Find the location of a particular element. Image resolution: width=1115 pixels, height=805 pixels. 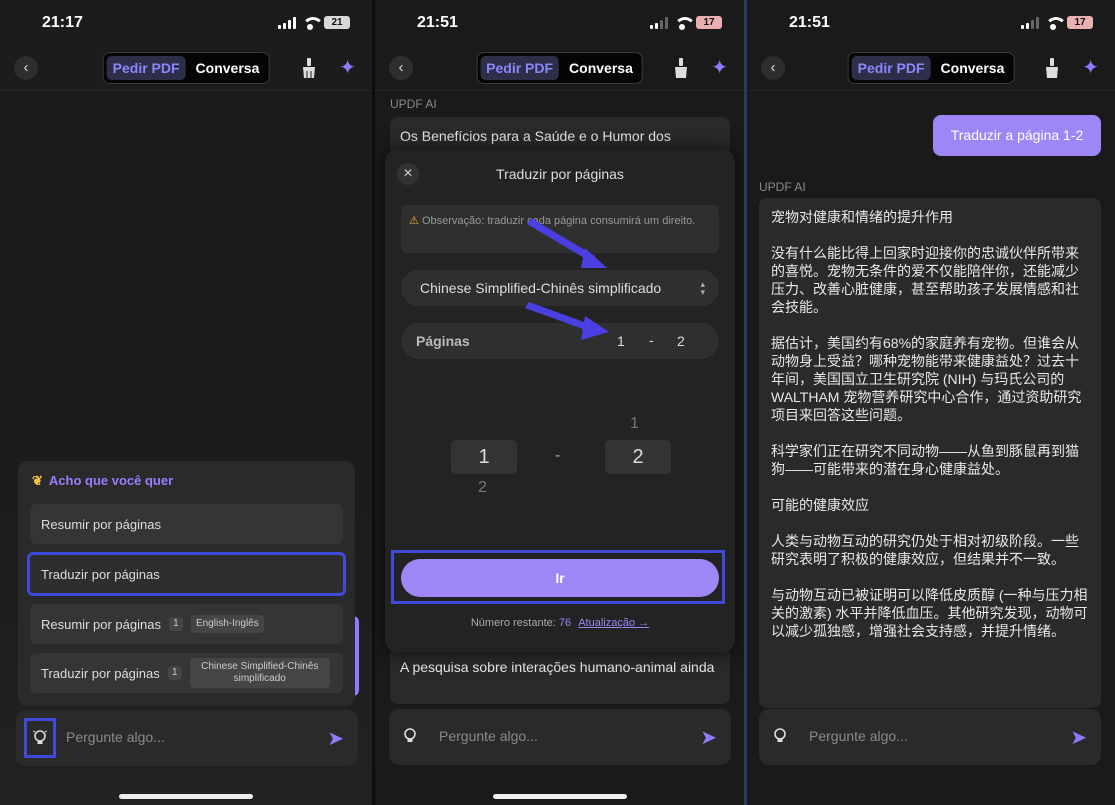

annotation-arrow is located at coordinates (567, 279).